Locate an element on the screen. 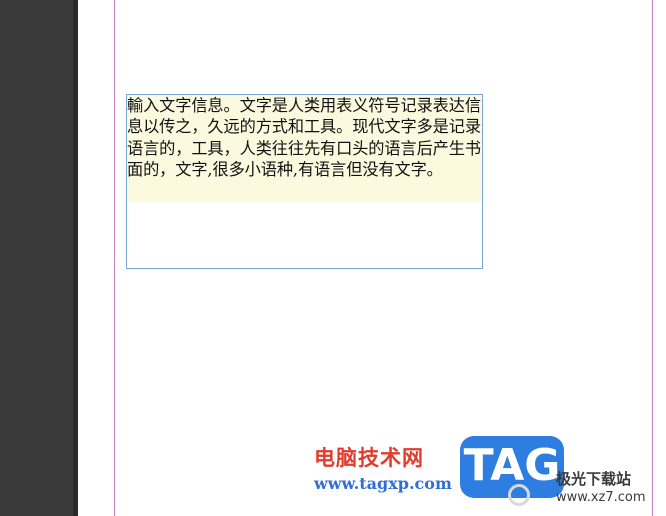  ring-icon is located at coordinates (519, 495).